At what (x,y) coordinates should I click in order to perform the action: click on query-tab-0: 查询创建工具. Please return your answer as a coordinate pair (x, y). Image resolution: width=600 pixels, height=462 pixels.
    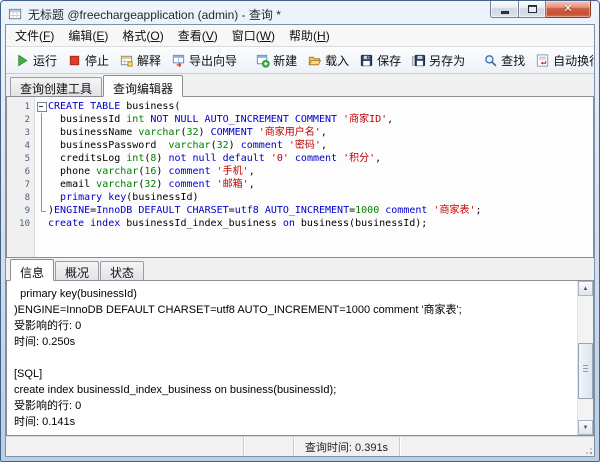
    Looking at the image, I should click on (56, 86).